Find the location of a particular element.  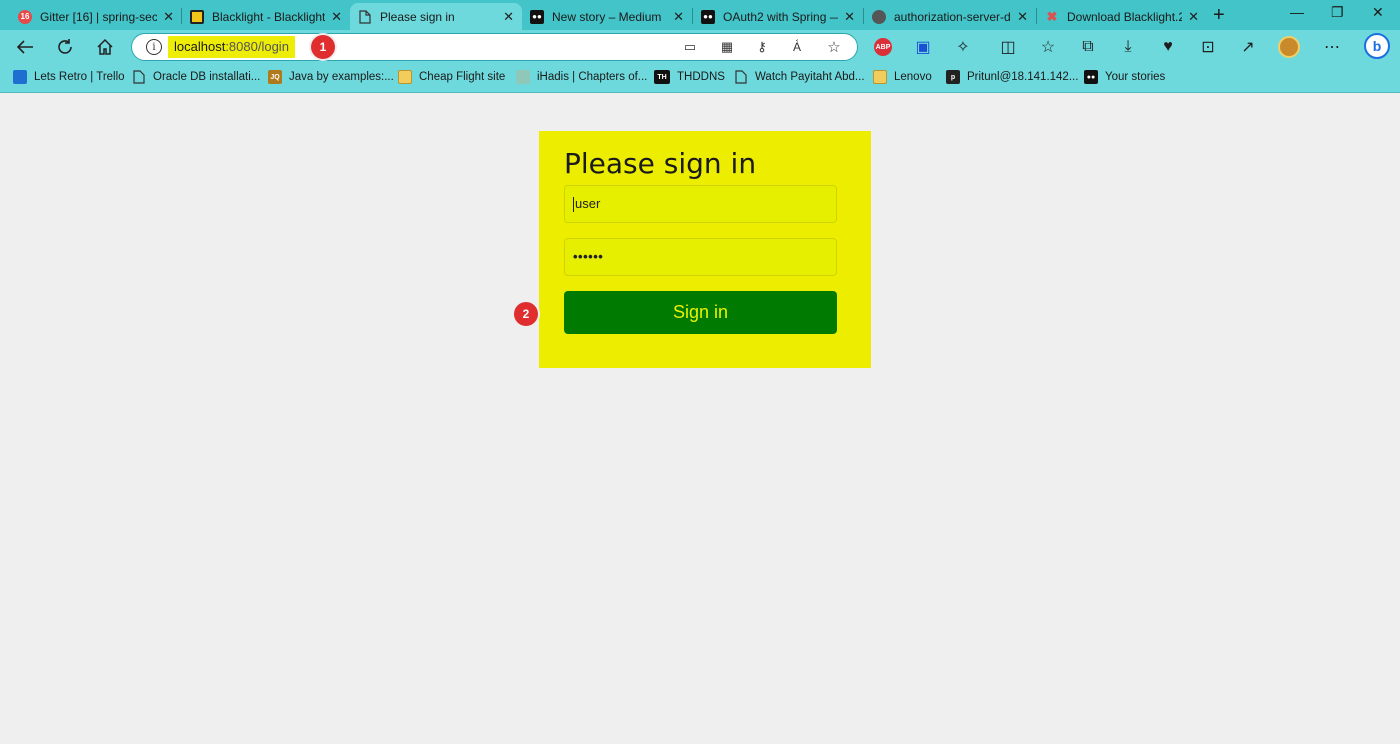

tab-please-sign-in: Please sign in ✕ is located at coordinates (436, 16).